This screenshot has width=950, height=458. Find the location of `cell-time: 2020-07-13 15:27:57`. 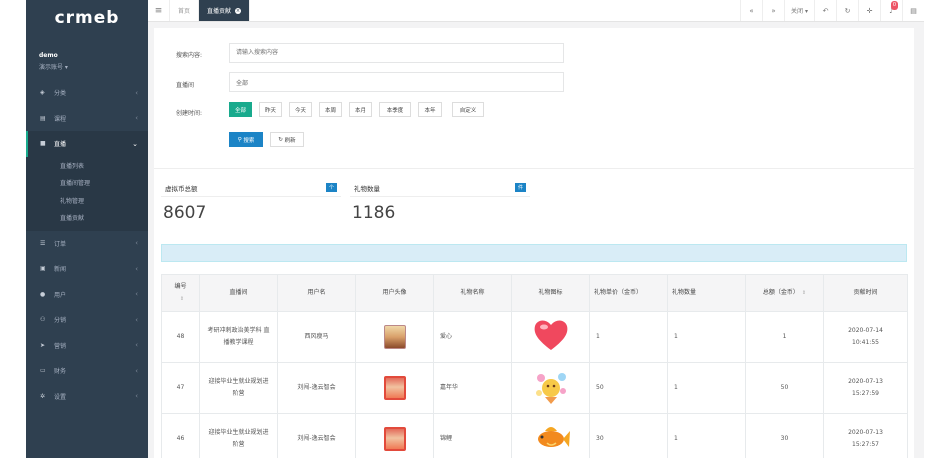

cell-time: 2020-07-13 15:27:57 is located at coordinates (865, 435).